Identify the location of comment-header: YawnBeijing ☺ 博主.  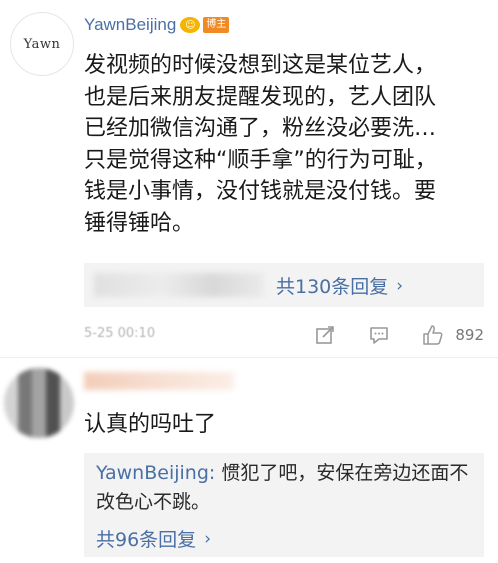
(157, 25).